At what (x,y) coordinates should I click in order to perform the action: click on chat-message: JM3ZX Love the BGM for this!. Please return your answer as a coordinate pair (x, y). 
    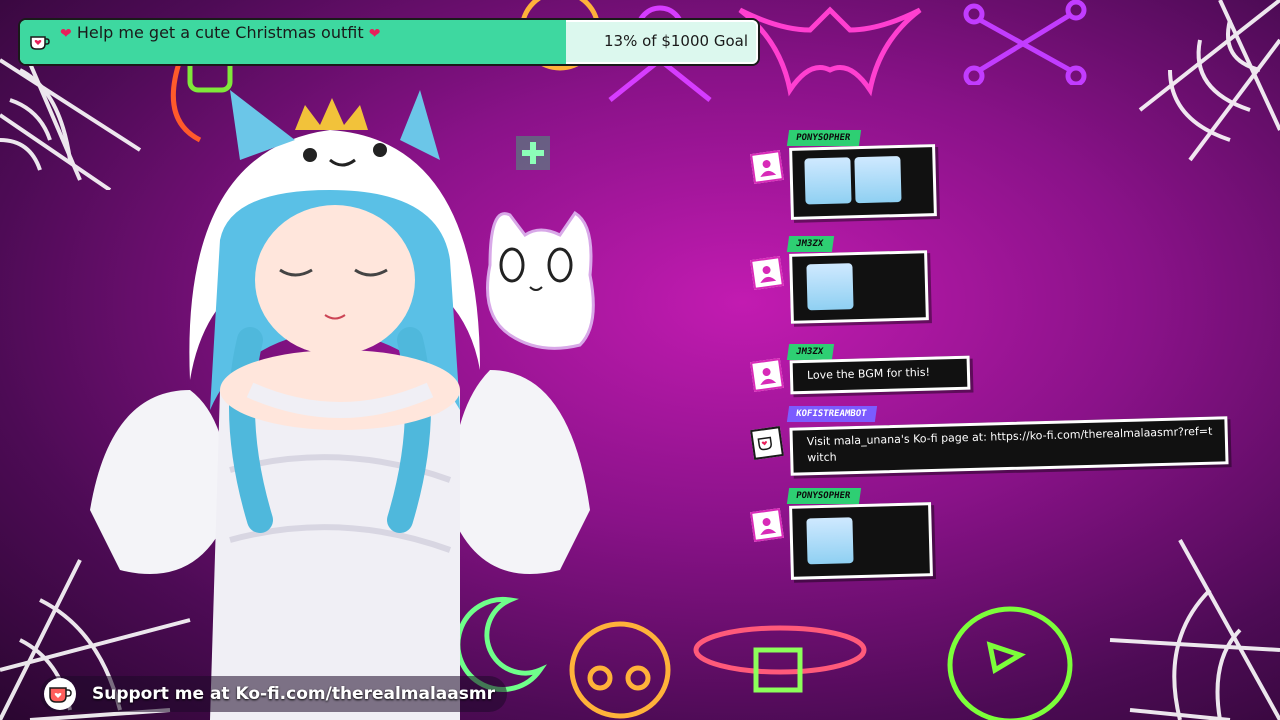
    Looking at the image, I should click on (863, 370).